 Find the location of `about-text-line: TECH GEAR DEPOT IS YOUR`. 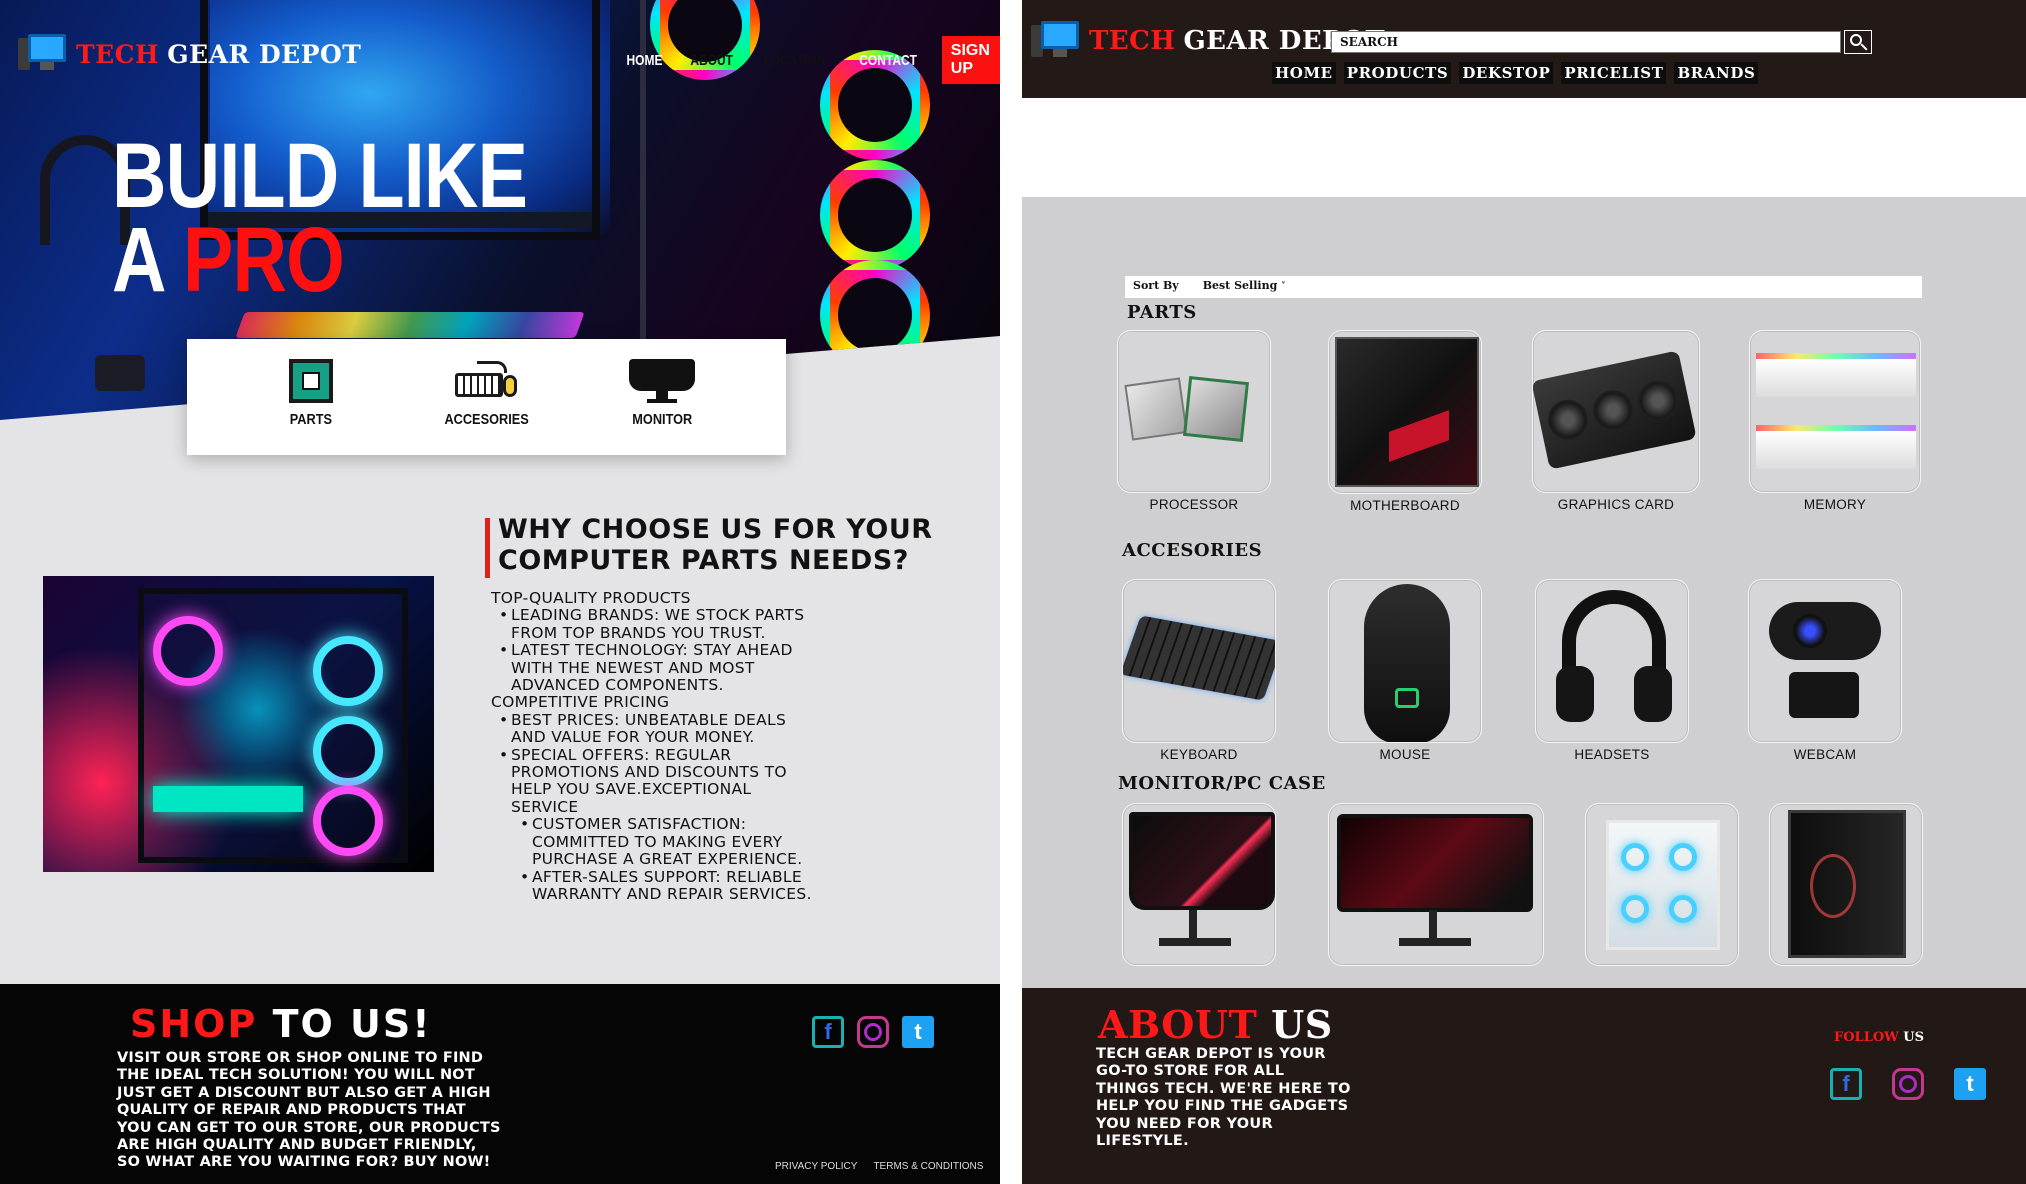

about-text-line: TECH GEAR DEPOT IS YOUR is located at coordinates (1211, 1054).